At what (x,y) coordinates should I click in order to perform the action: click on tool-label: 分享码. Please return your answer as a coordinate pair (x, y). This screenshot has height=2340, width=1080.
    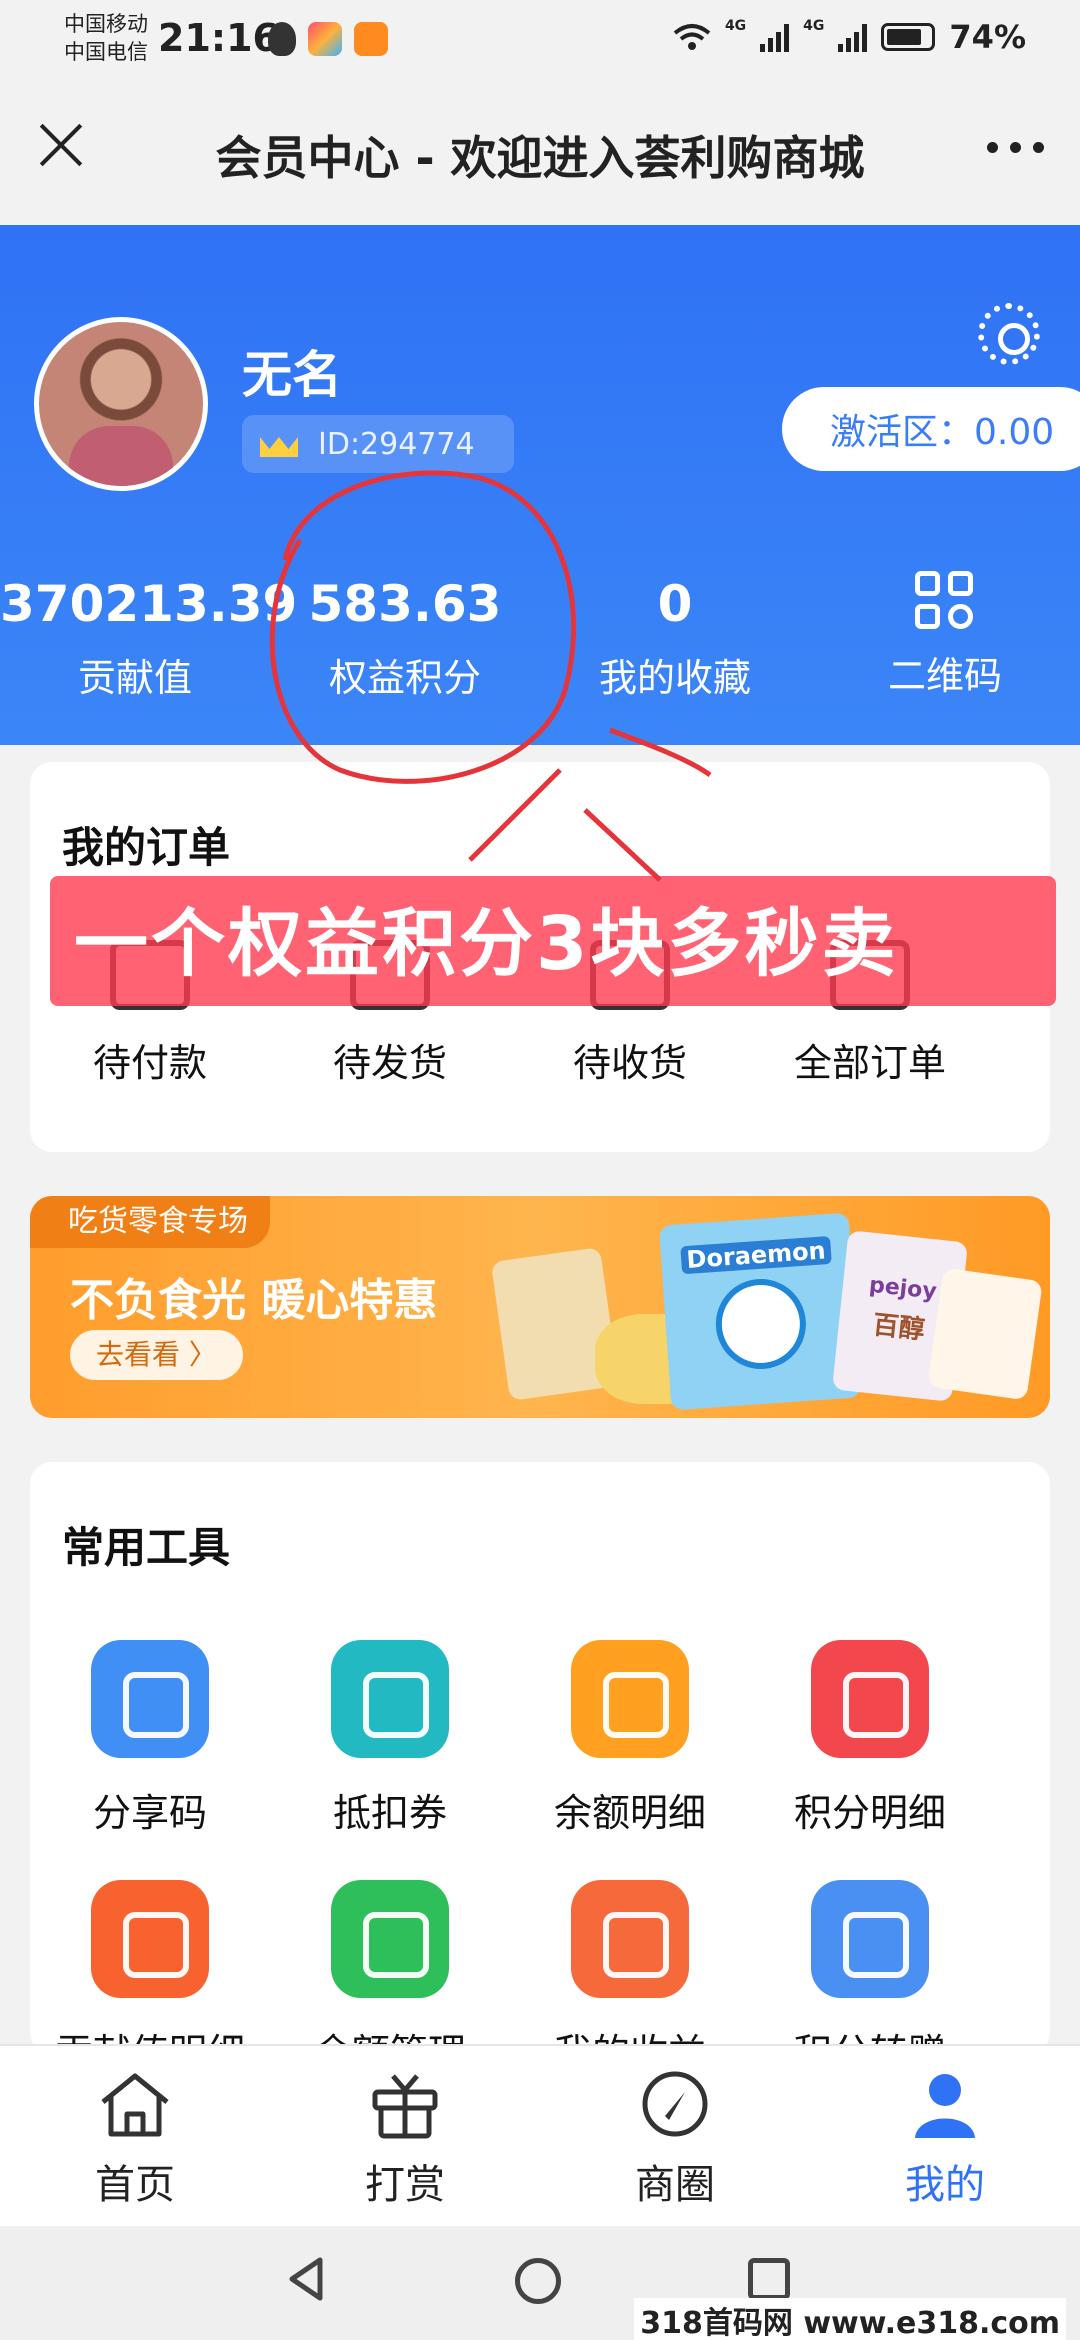
    Looking at the image, I should click on (149, 1813).